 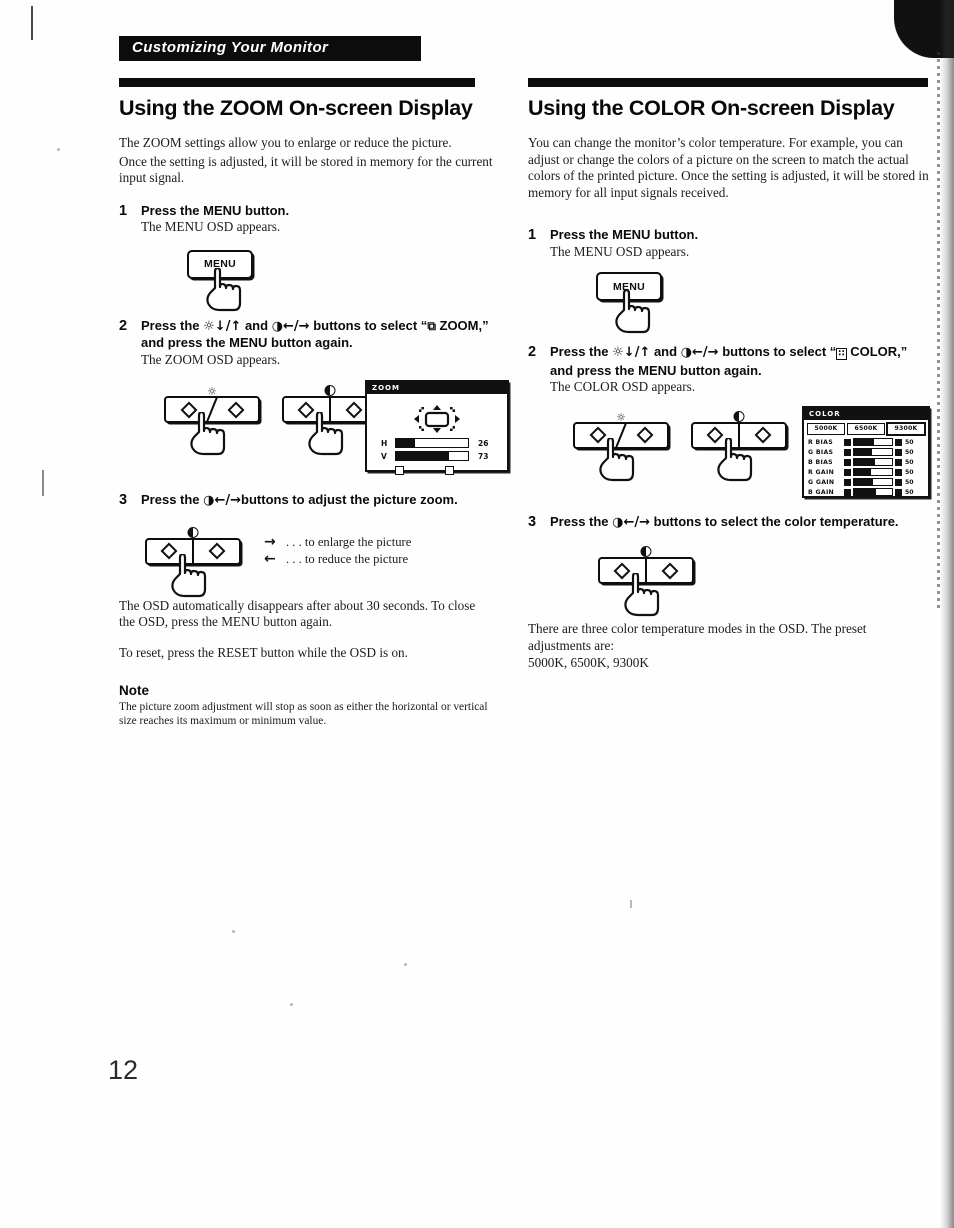 What do you see at coordinates (866, 428) in the screenshot?
I see `temp-tab-6500k: 6500K` at bounding box center [866, 428].